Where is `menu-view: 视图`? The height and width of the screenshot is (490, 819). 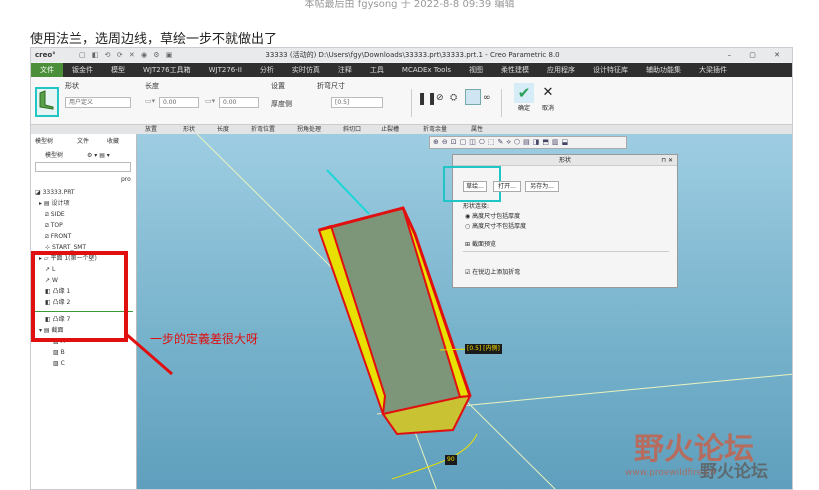 menu-view: 视图 is located at coordinates (476, 70).